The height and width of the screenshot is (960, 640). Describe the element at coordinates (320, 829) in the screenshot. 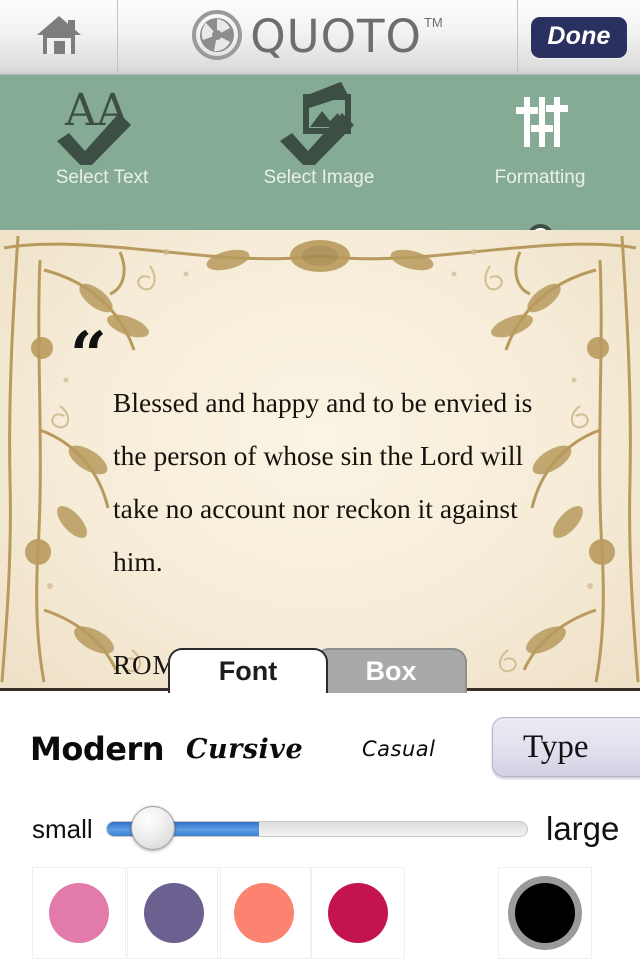

I see `font-size-slider-row: small large` at that location.